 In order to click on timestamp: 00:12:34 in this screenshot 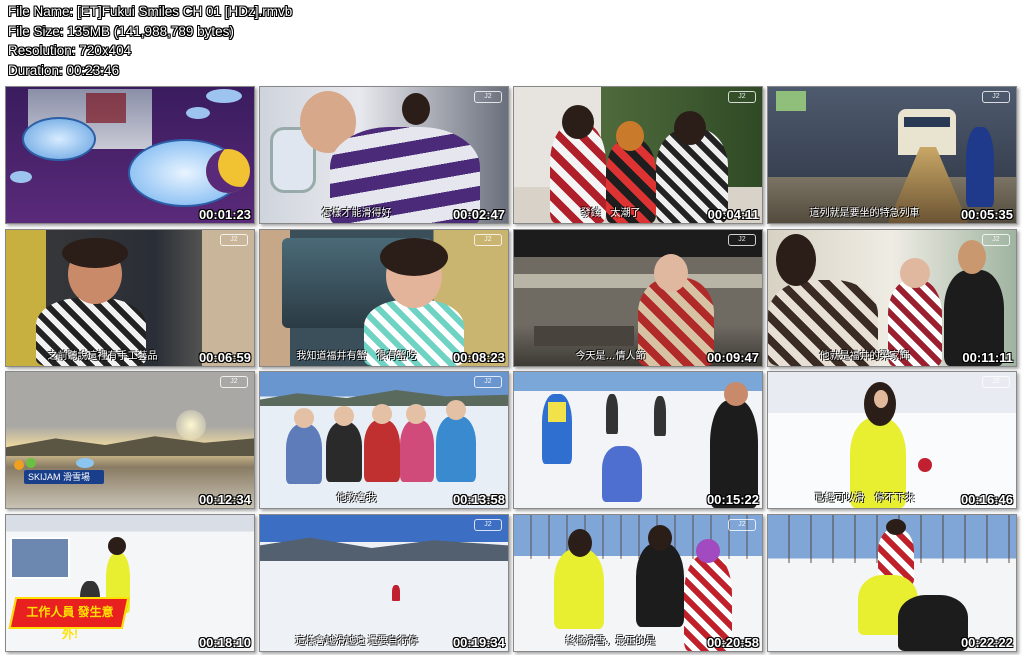, I will do `click(224, 499)`.